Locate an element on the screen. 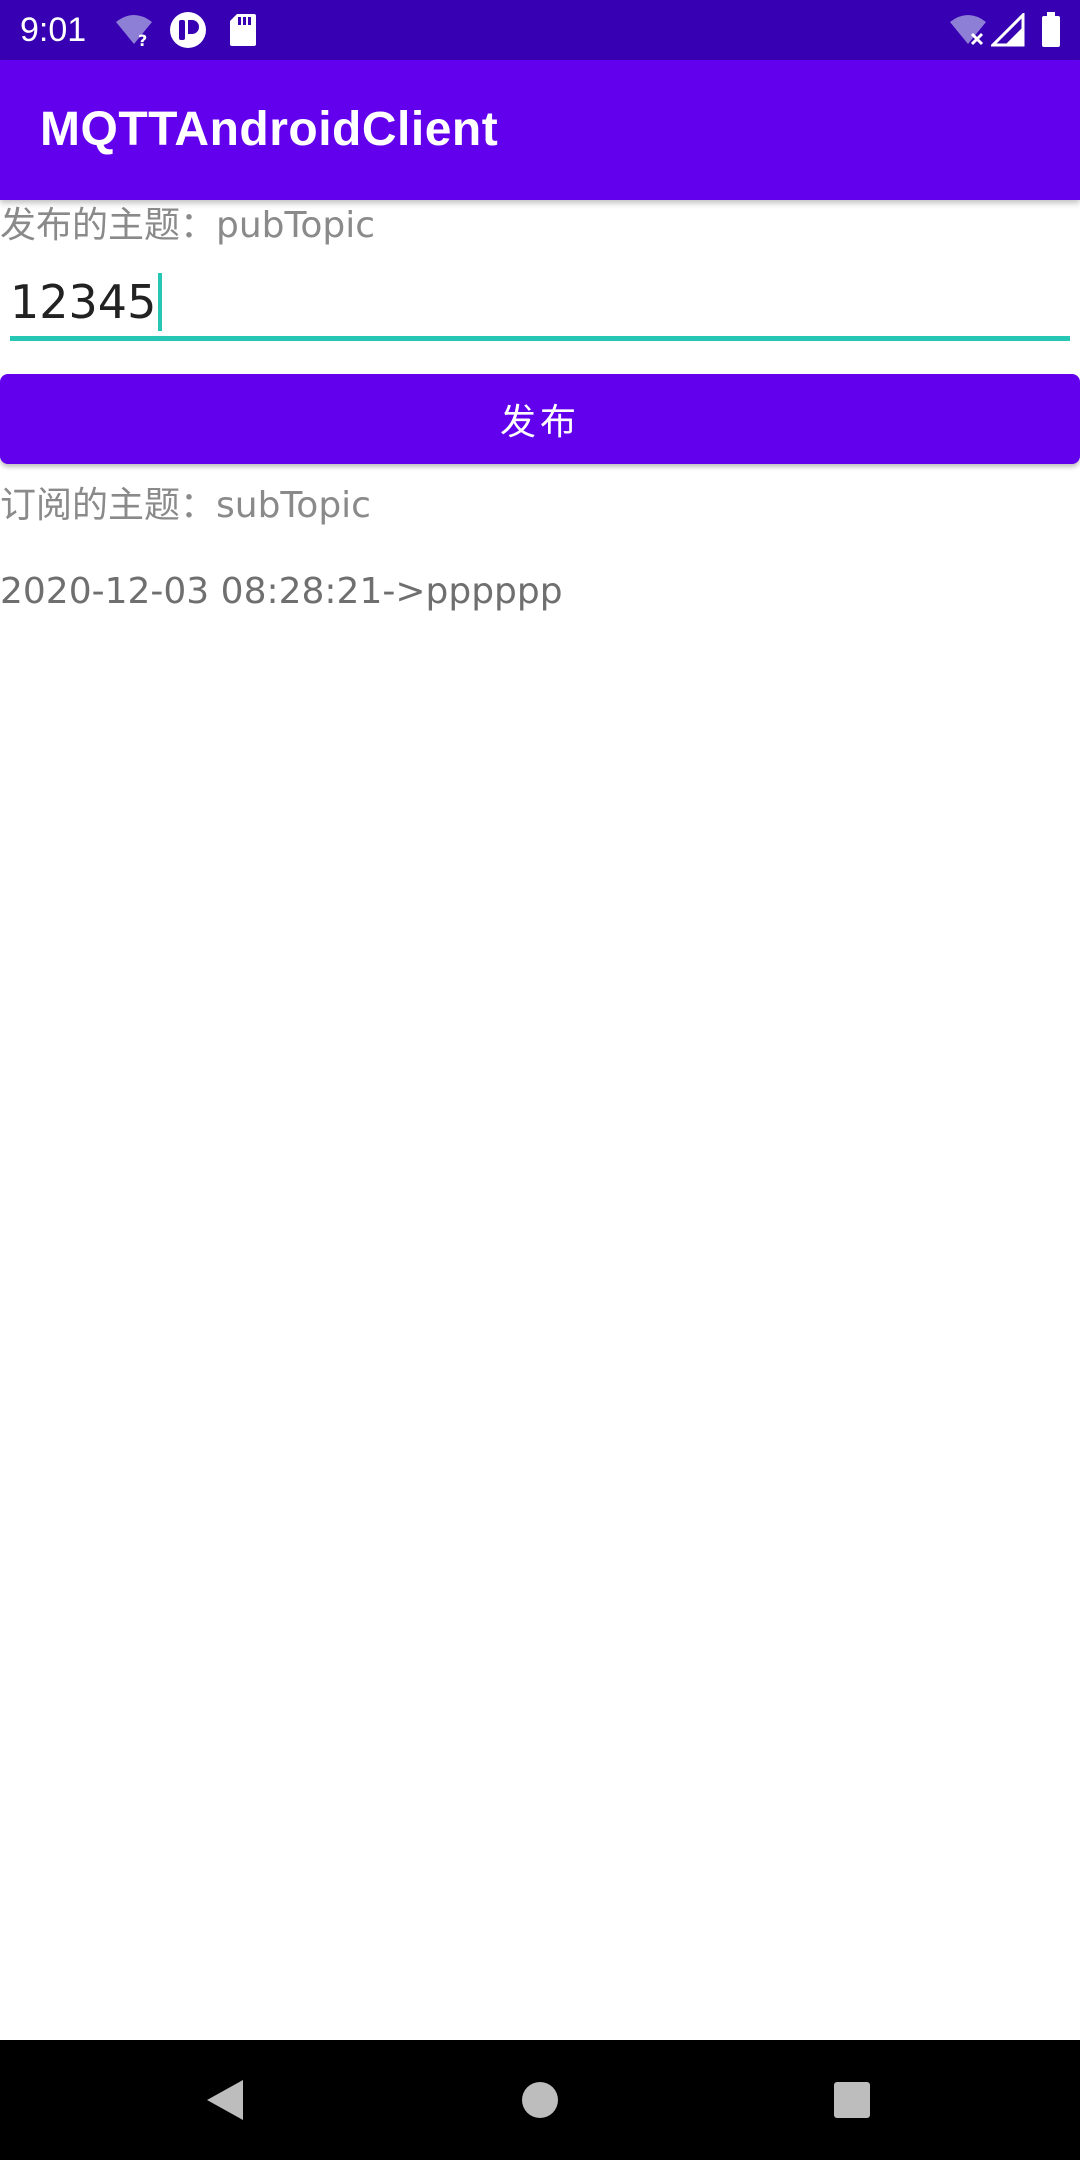 Image resolution: width=1080 pixels, height=2160 pixels. app-notification-icon is located at coordinates (188, 30).